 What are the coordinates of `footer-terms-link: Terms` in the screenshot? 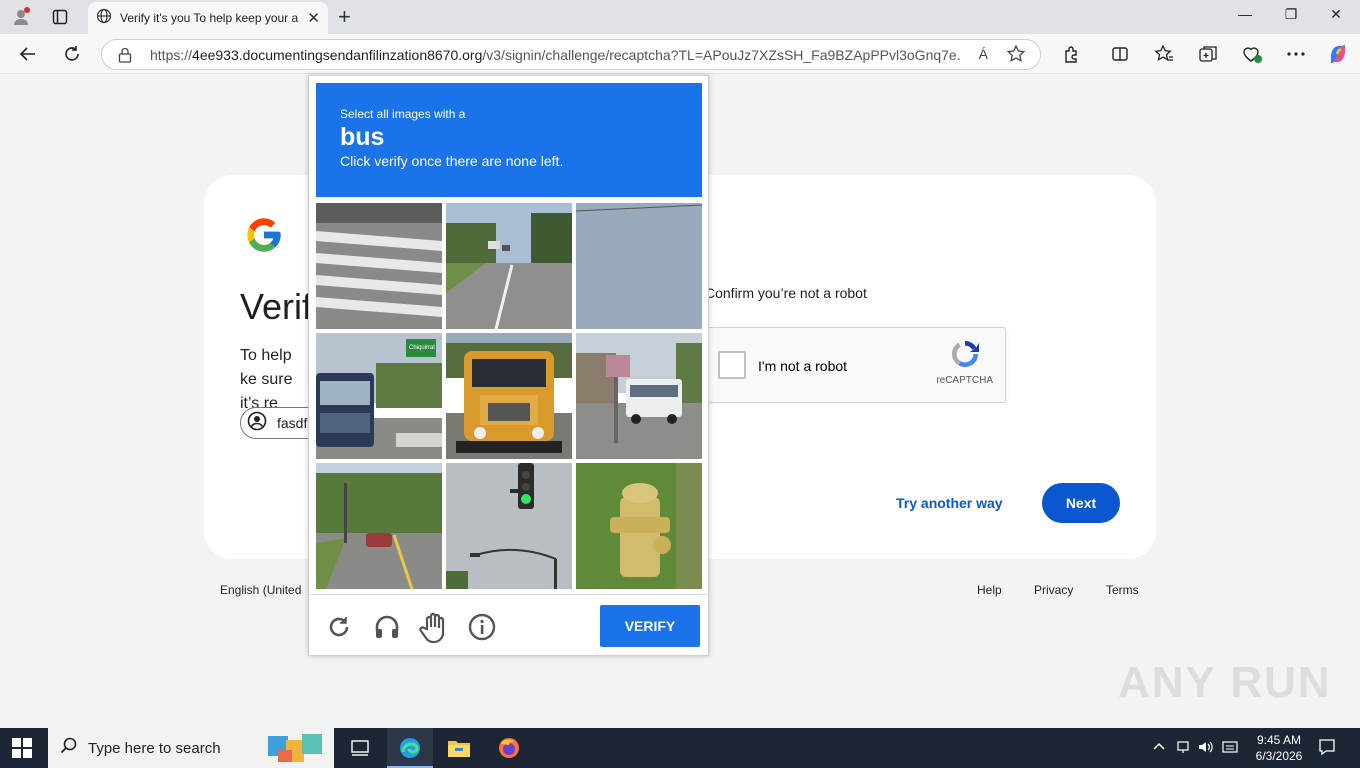 It's located at (1122, 590).